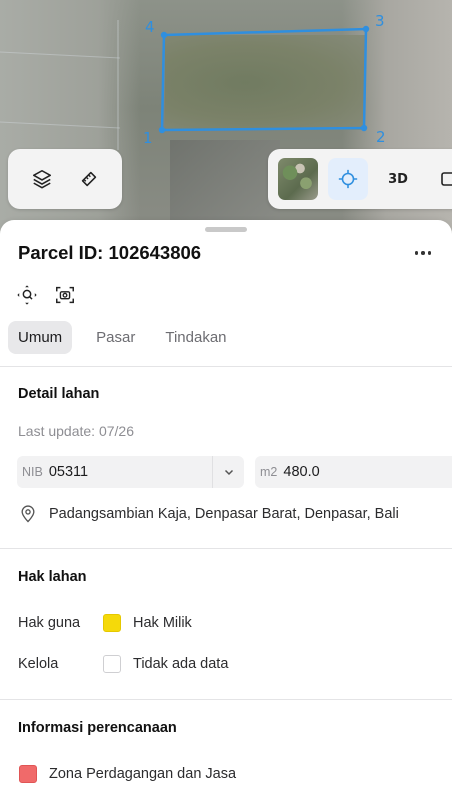 The height and width of the screenshot is (804, 452). I want to click on map-tool-panel, so click(65, 179).